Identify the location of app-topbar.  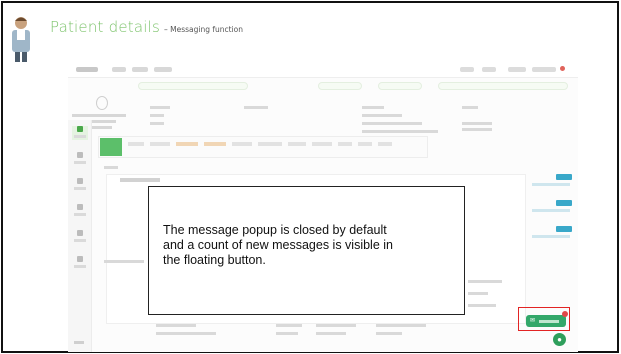
(323, 70).